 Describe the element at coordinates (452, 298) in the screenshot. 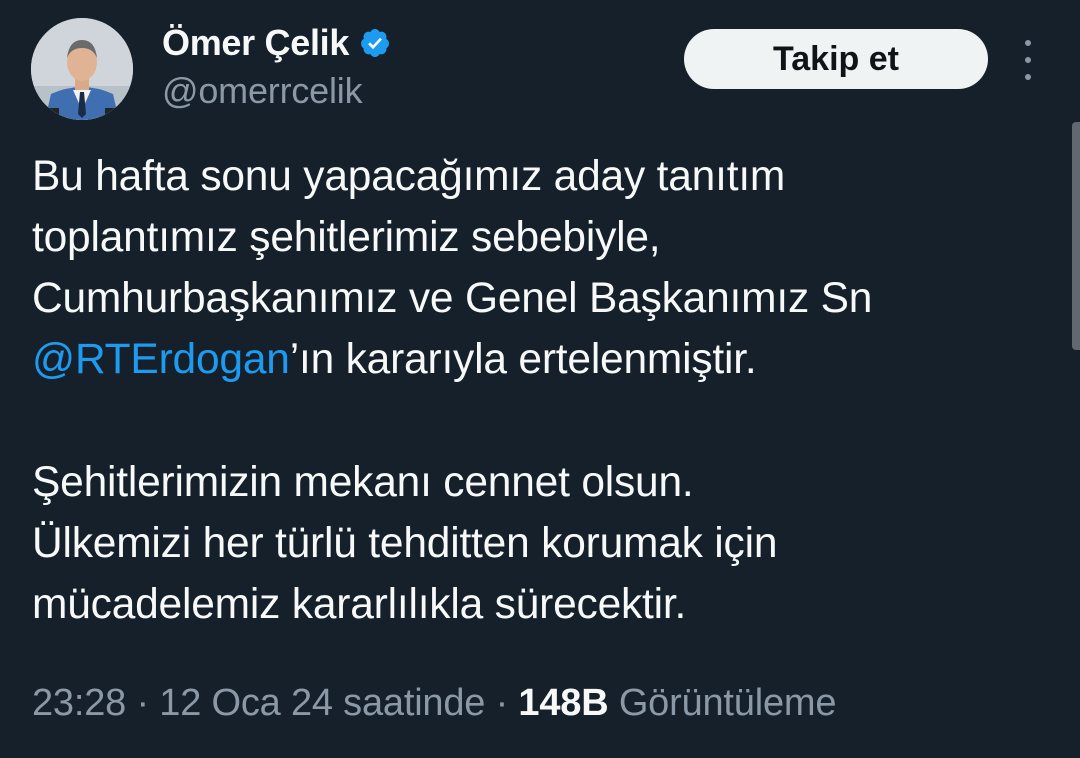

I see `tweet-line: Cumhurbaşkanımız ve Genel Başkanımız Sn` at that location.